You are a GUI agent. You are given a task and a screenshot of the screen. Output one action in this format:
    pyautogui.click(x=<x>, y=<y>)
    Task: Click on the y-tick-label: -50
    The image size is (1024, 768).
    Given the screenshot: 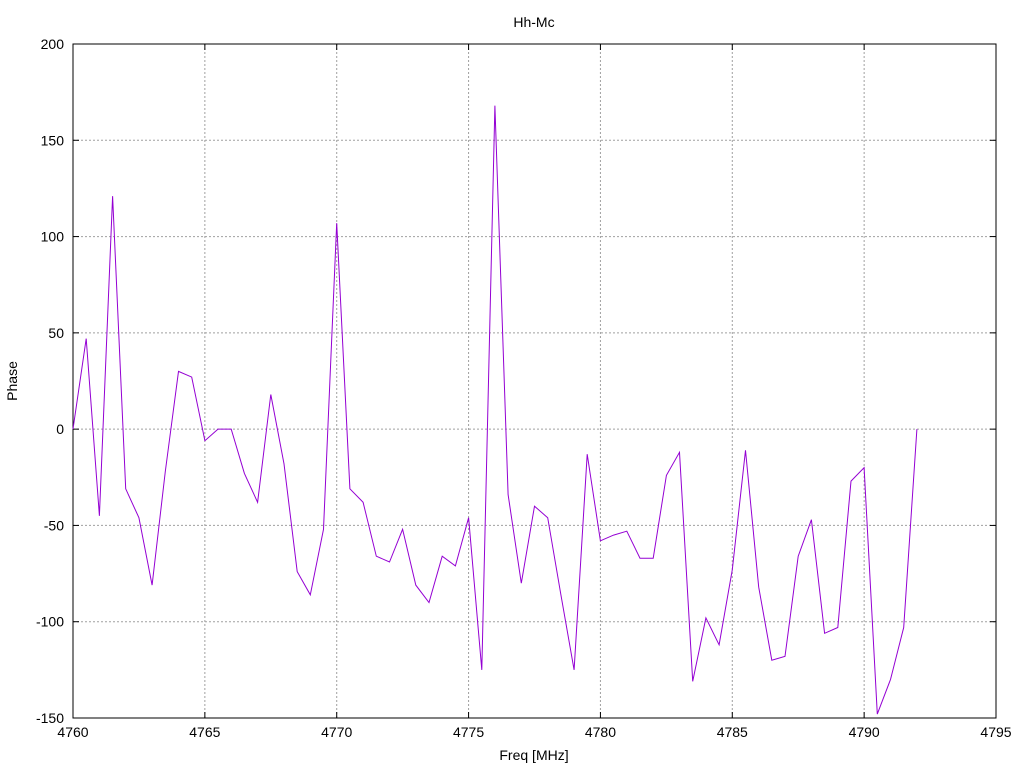 What is the action you would take?
    pyautogui.click(x=54, y=525)
    